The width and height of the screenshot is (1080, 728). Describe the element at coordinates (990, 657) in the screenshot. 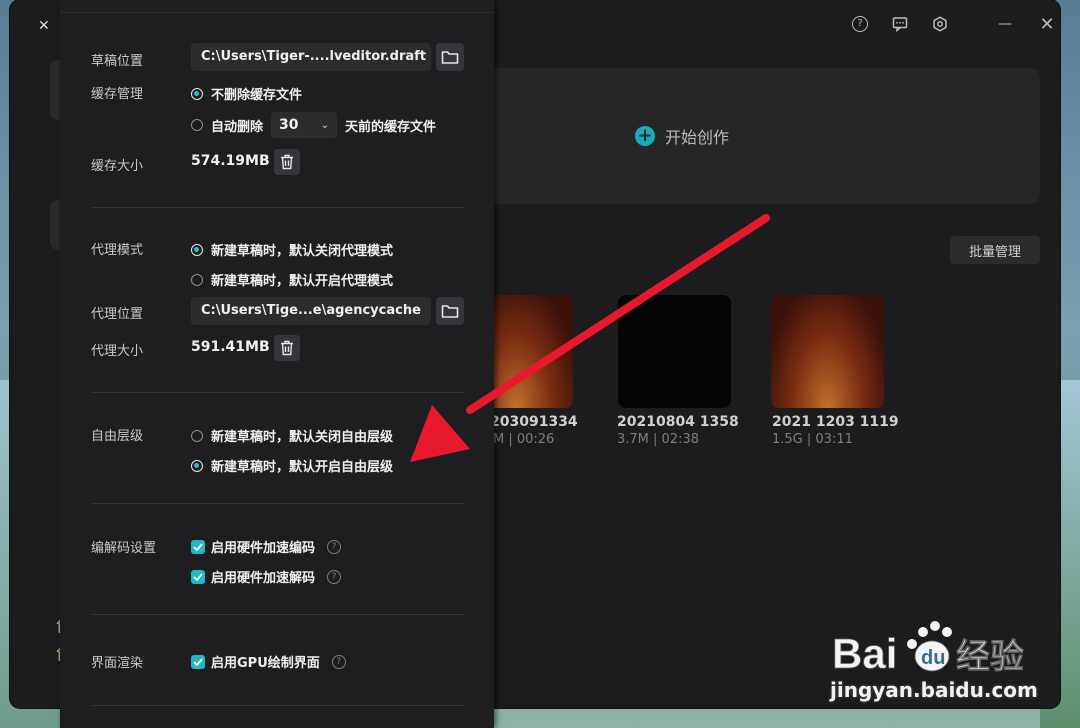

I see `svg-text: 经验` at that location.